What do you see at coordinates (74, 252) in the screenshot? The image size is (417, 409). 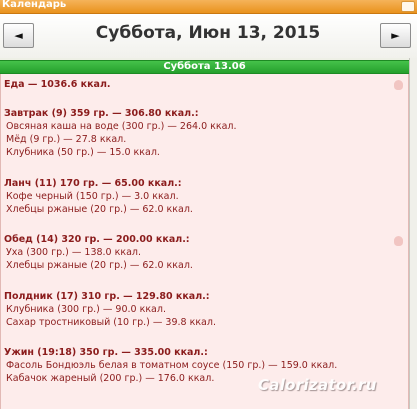 I see `food-item: Уха (300 гр.) — 138.0 ккал.` at bounding box center [74, 252].